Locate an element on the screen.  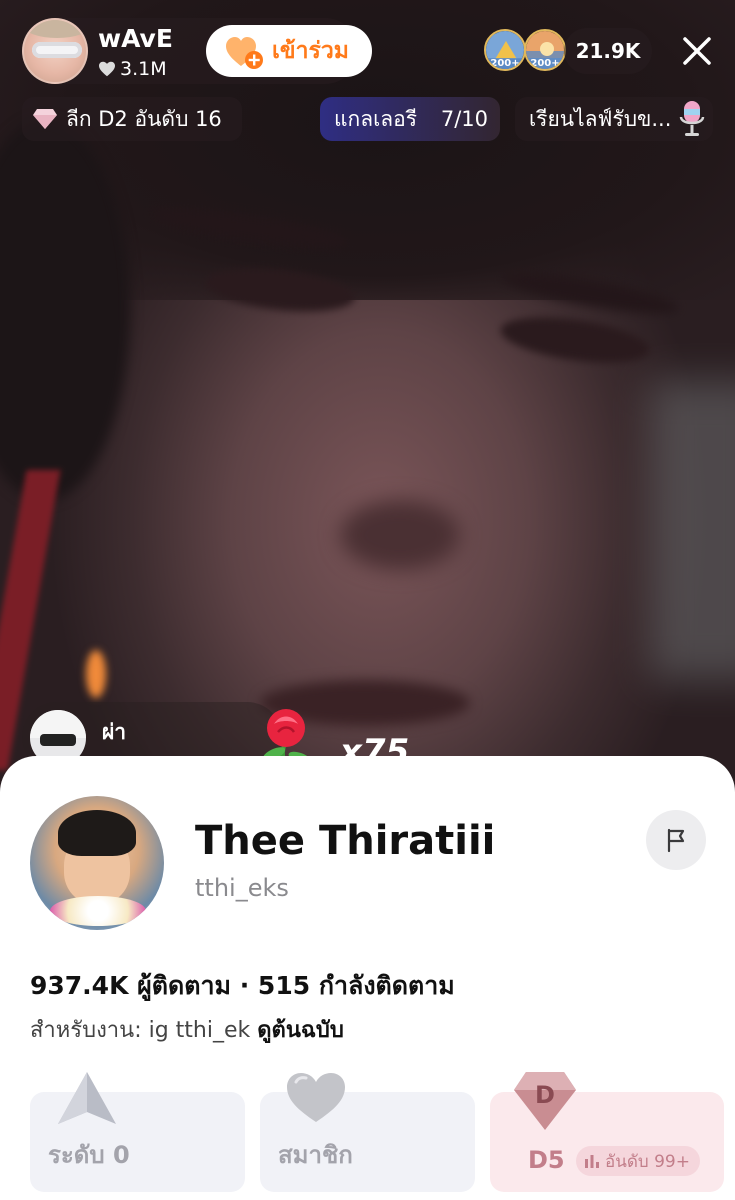
arrow-level-icon is located at coordinates (87, 1098).